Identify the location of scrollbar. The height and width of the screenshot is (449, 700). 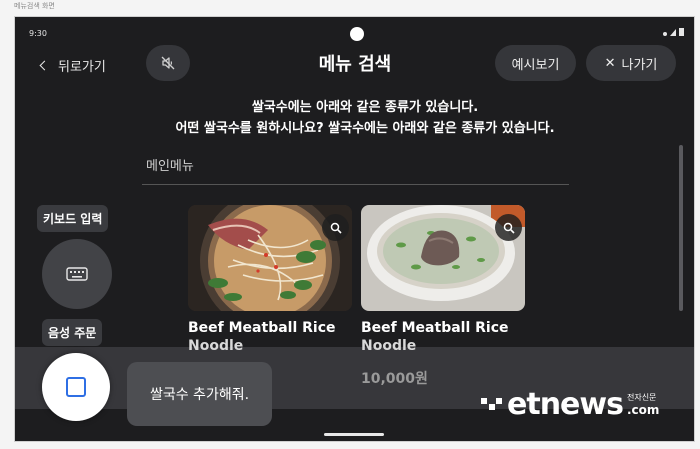
(681, 228).